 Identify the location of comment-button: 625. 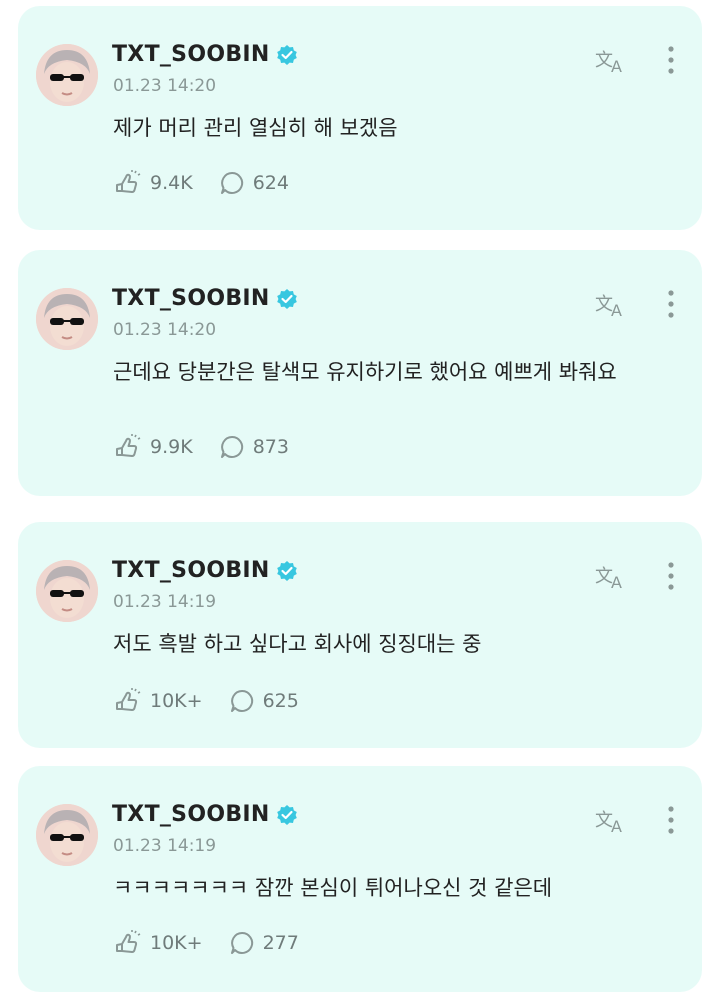
(264, 701).